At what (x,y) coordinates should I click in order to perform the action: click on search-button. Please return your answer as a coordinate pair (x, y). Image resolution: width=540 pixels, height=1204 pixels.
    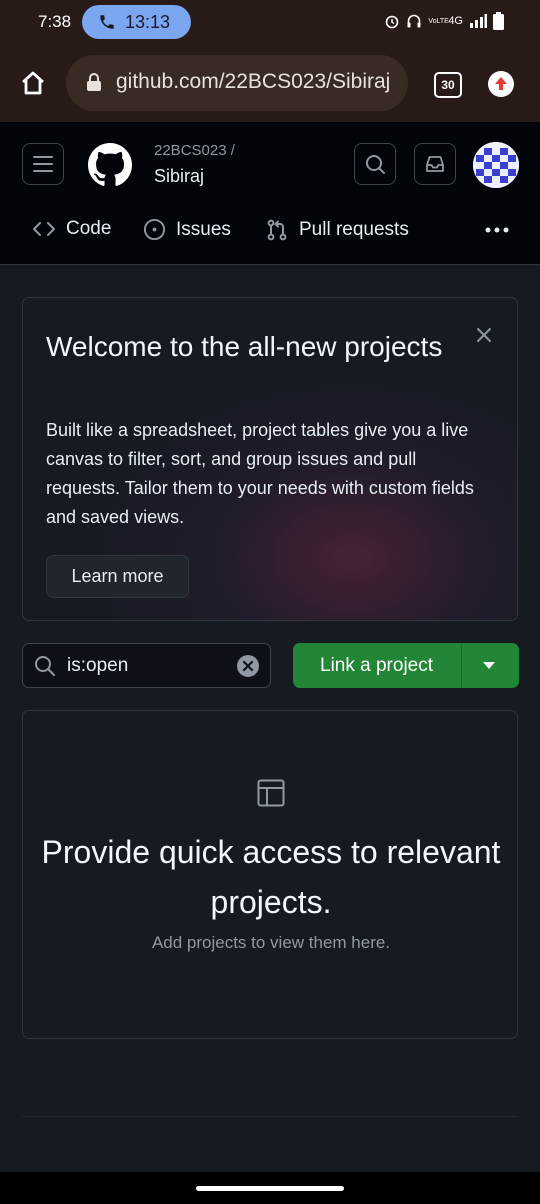
    Looking at the image, I should click on (375, 164).